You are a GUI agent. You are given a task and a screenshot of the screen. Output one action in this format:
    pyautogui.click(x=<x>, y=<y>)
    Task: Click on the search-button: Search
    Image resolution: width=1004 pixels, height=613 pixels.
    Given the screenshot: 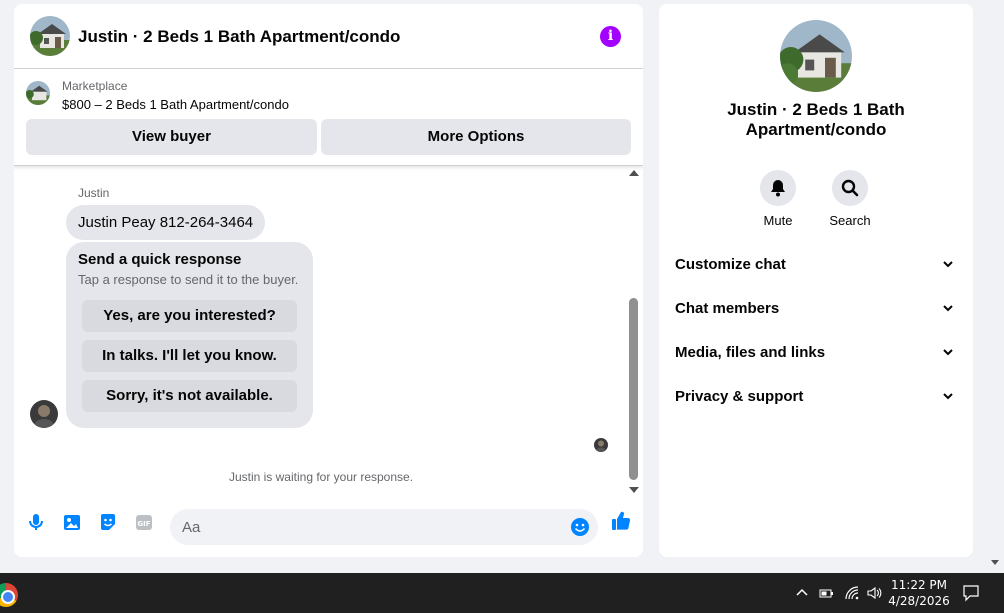 What is the action you would take?
    pyautogui.click(x=850, y=199)
    